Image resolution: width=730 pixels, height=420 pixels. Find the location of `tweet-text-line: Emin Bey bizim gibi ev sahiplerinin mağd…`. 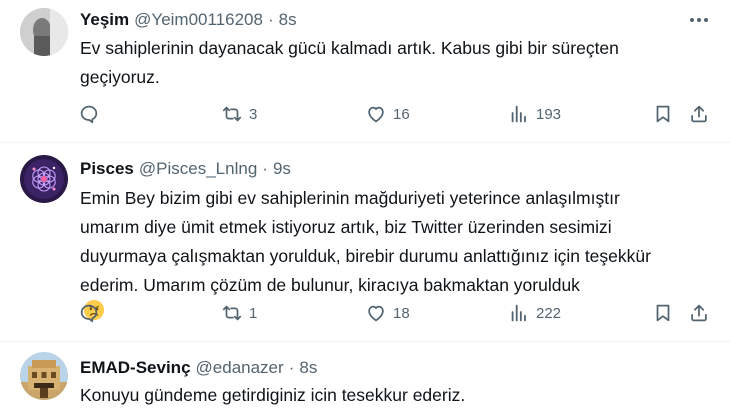

tweet-text-line: Emin Bey bizim gibi ev sahiplerinin mağd… is located at coordinates (350, 198).